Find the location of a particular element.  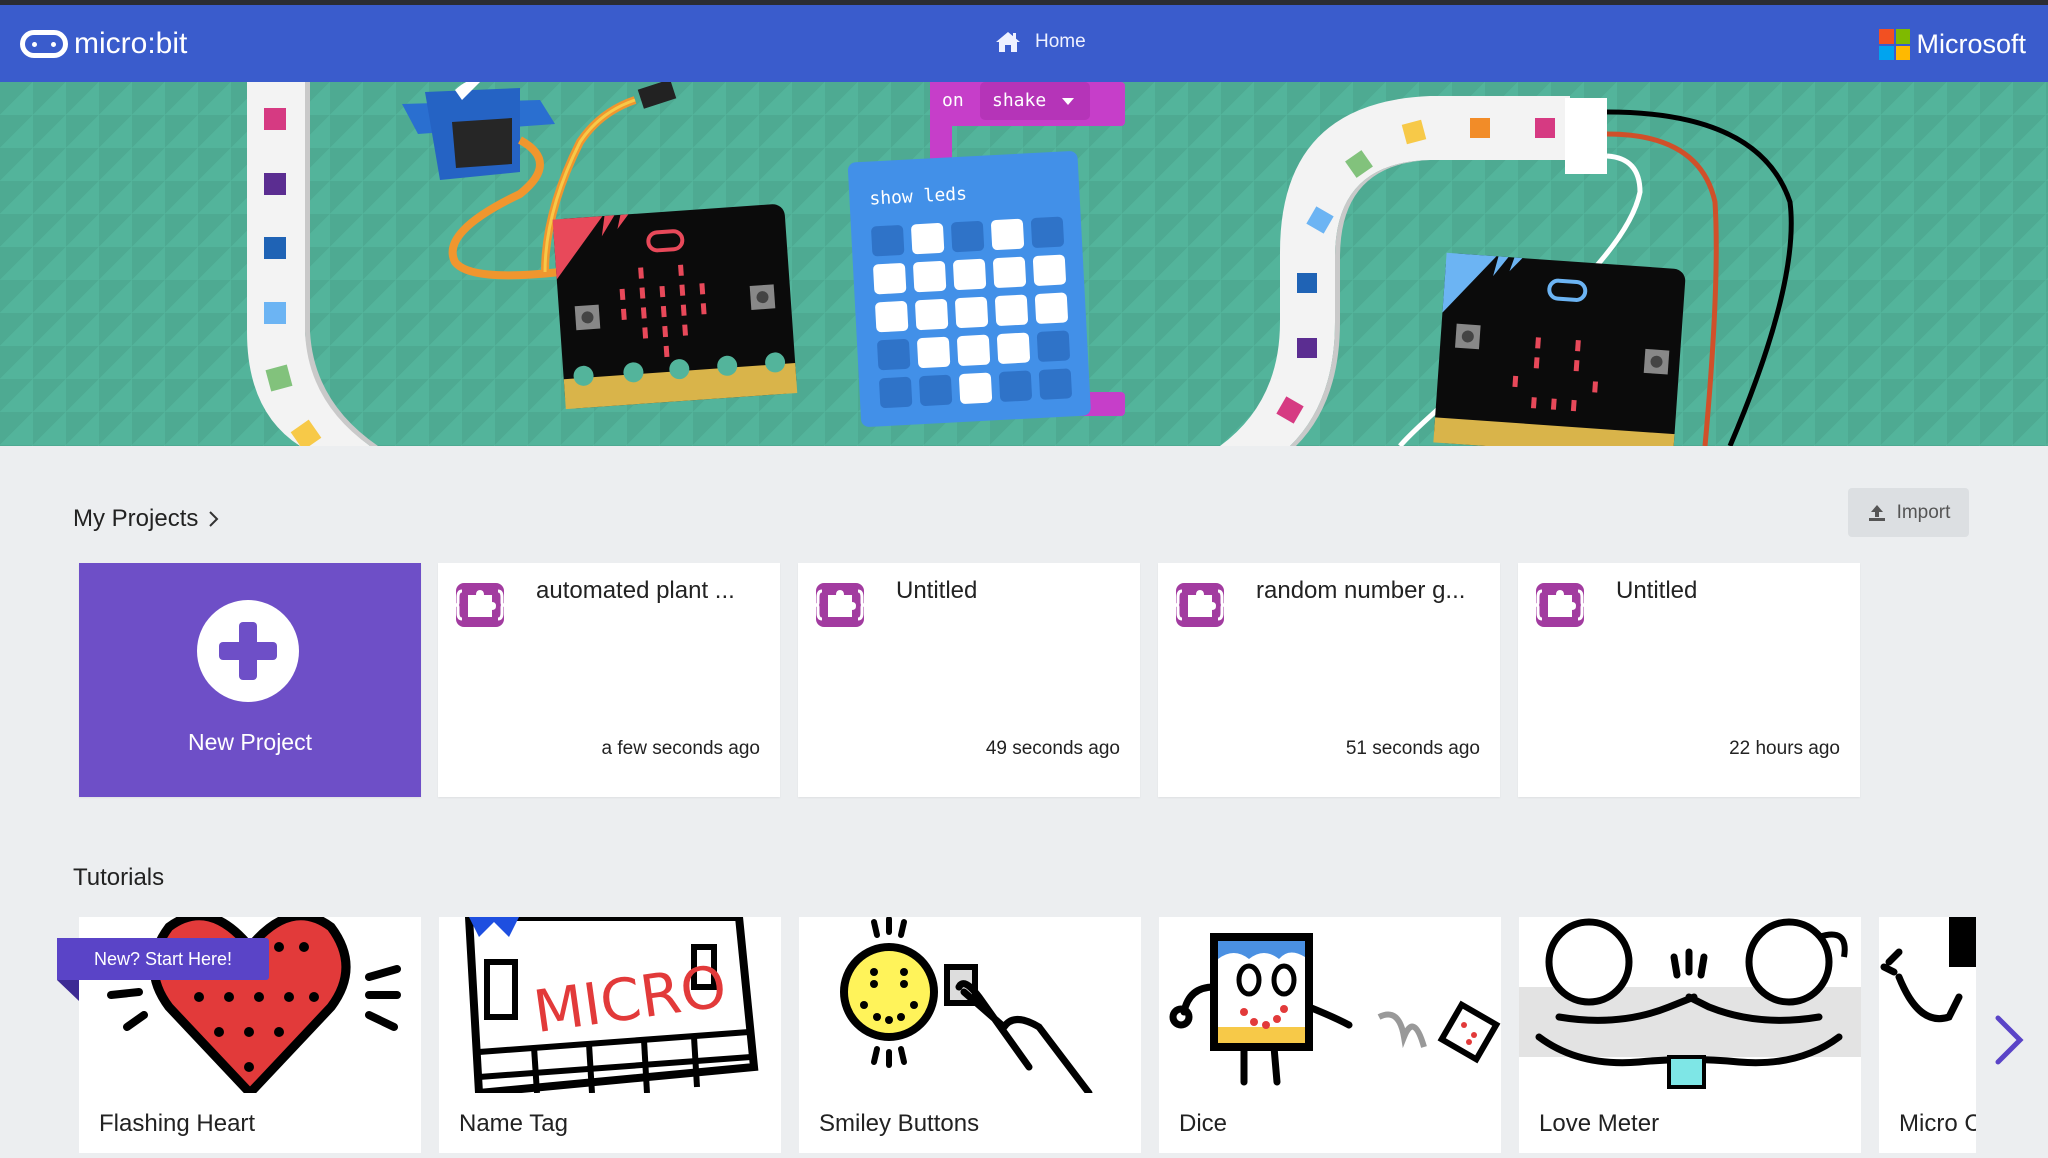

microsoft-squares-icon is located at coordinates (1895, 44).